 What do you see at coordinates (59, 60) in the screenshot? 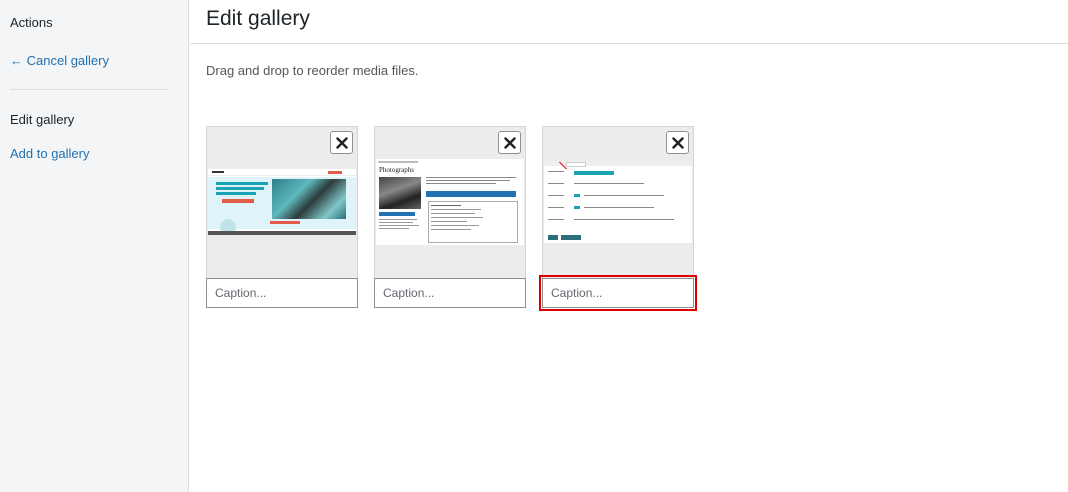
I see `cancel-gallery-link: ← Cancel gallery` at bounding box center [59, 60].